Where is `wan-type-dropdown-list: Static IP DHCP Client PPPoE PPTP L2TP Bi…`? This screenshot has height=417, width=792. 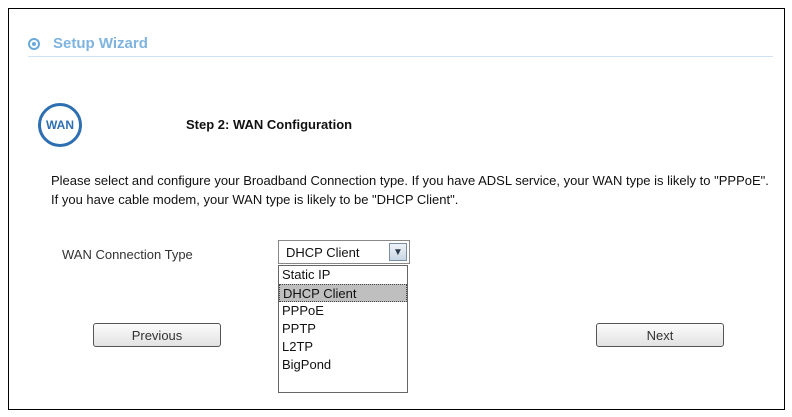
wan-type-dropdown-list: Static IP DHCP Client PPPoE PPTP L2TP Bi… is located at coordinates (343, 329).